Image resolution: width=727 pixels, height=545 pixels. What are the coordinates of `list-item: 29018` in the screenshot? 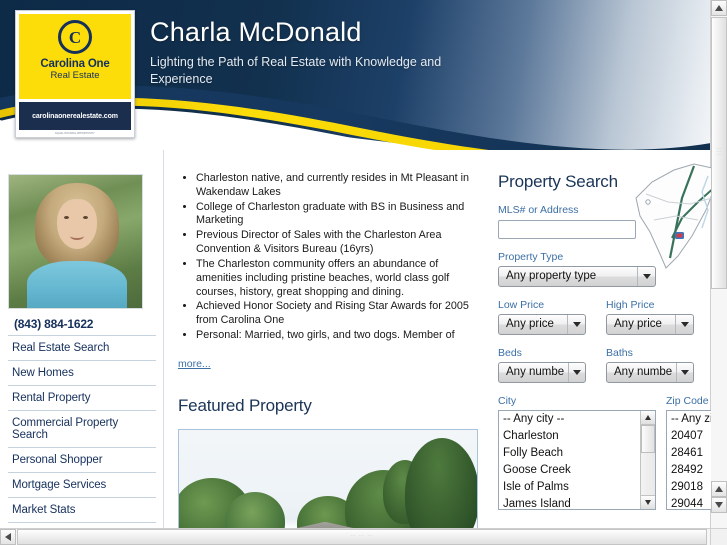 It's located at (689, 487).